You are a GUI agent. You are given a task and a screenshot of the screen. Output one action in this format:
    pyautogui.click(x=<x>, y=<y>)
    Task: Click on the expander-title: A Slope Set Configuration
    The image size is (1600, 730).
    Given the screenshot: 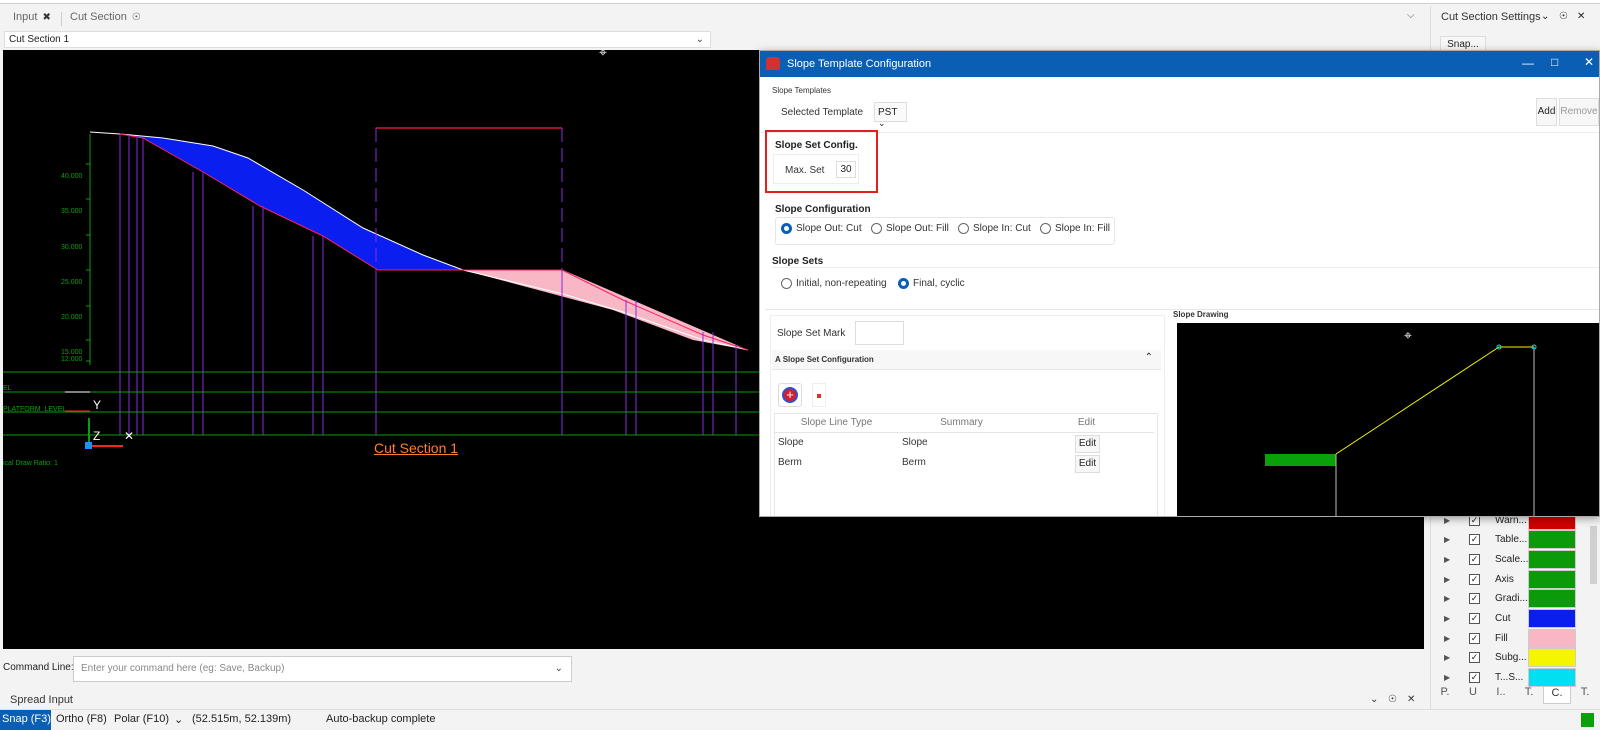 What is the action you would take?
    pyautogui.click(x=824, y=359)
    